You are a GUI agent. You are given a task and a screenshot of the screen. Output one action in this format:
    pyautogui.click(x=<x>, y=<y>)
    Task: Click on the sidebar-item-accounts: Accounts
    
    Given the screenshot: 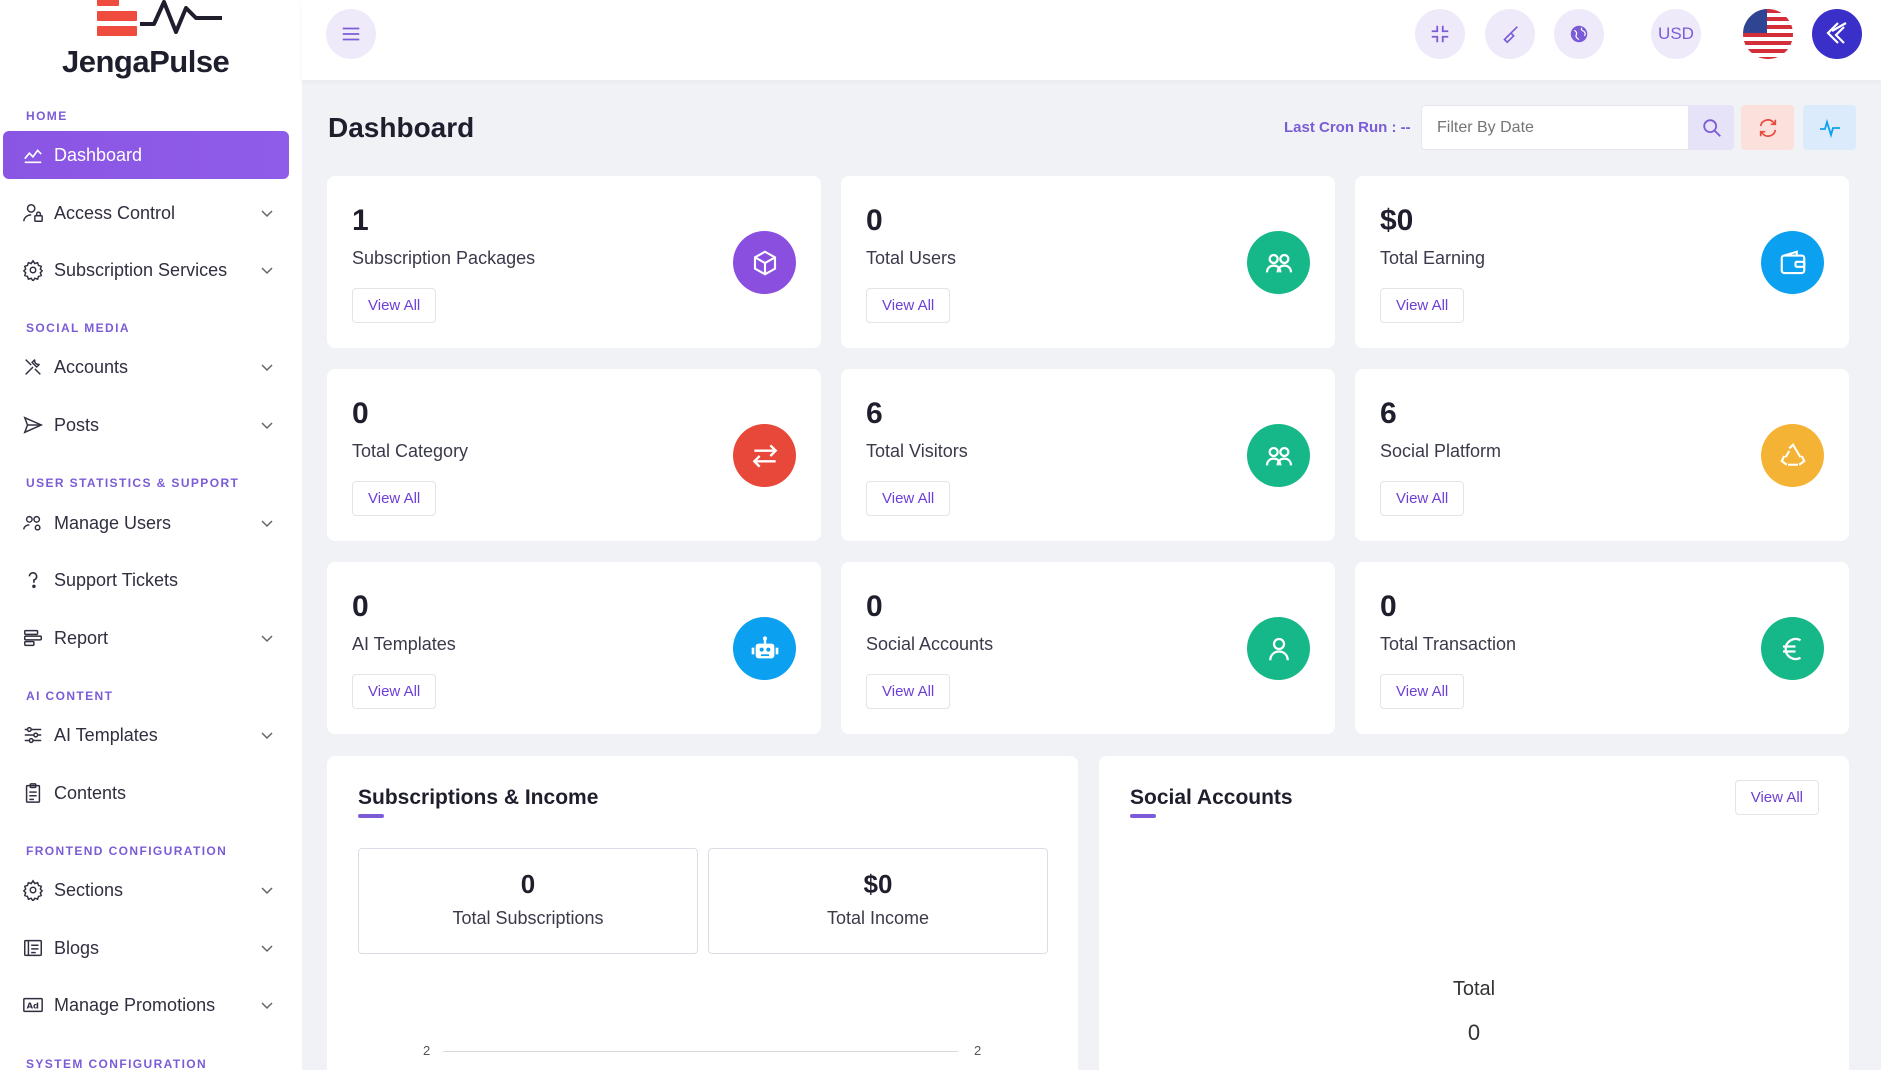 What is the action you would take?
    pyautogui.click(x=146, y=367)
    